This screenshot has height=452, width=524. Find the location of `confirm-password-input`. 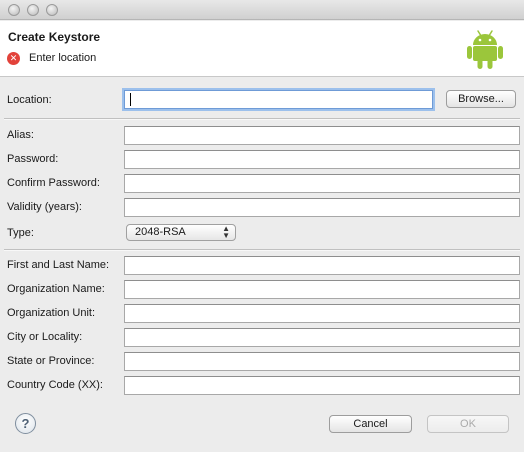

confirm-password-input is located at coordinates (322, 183).